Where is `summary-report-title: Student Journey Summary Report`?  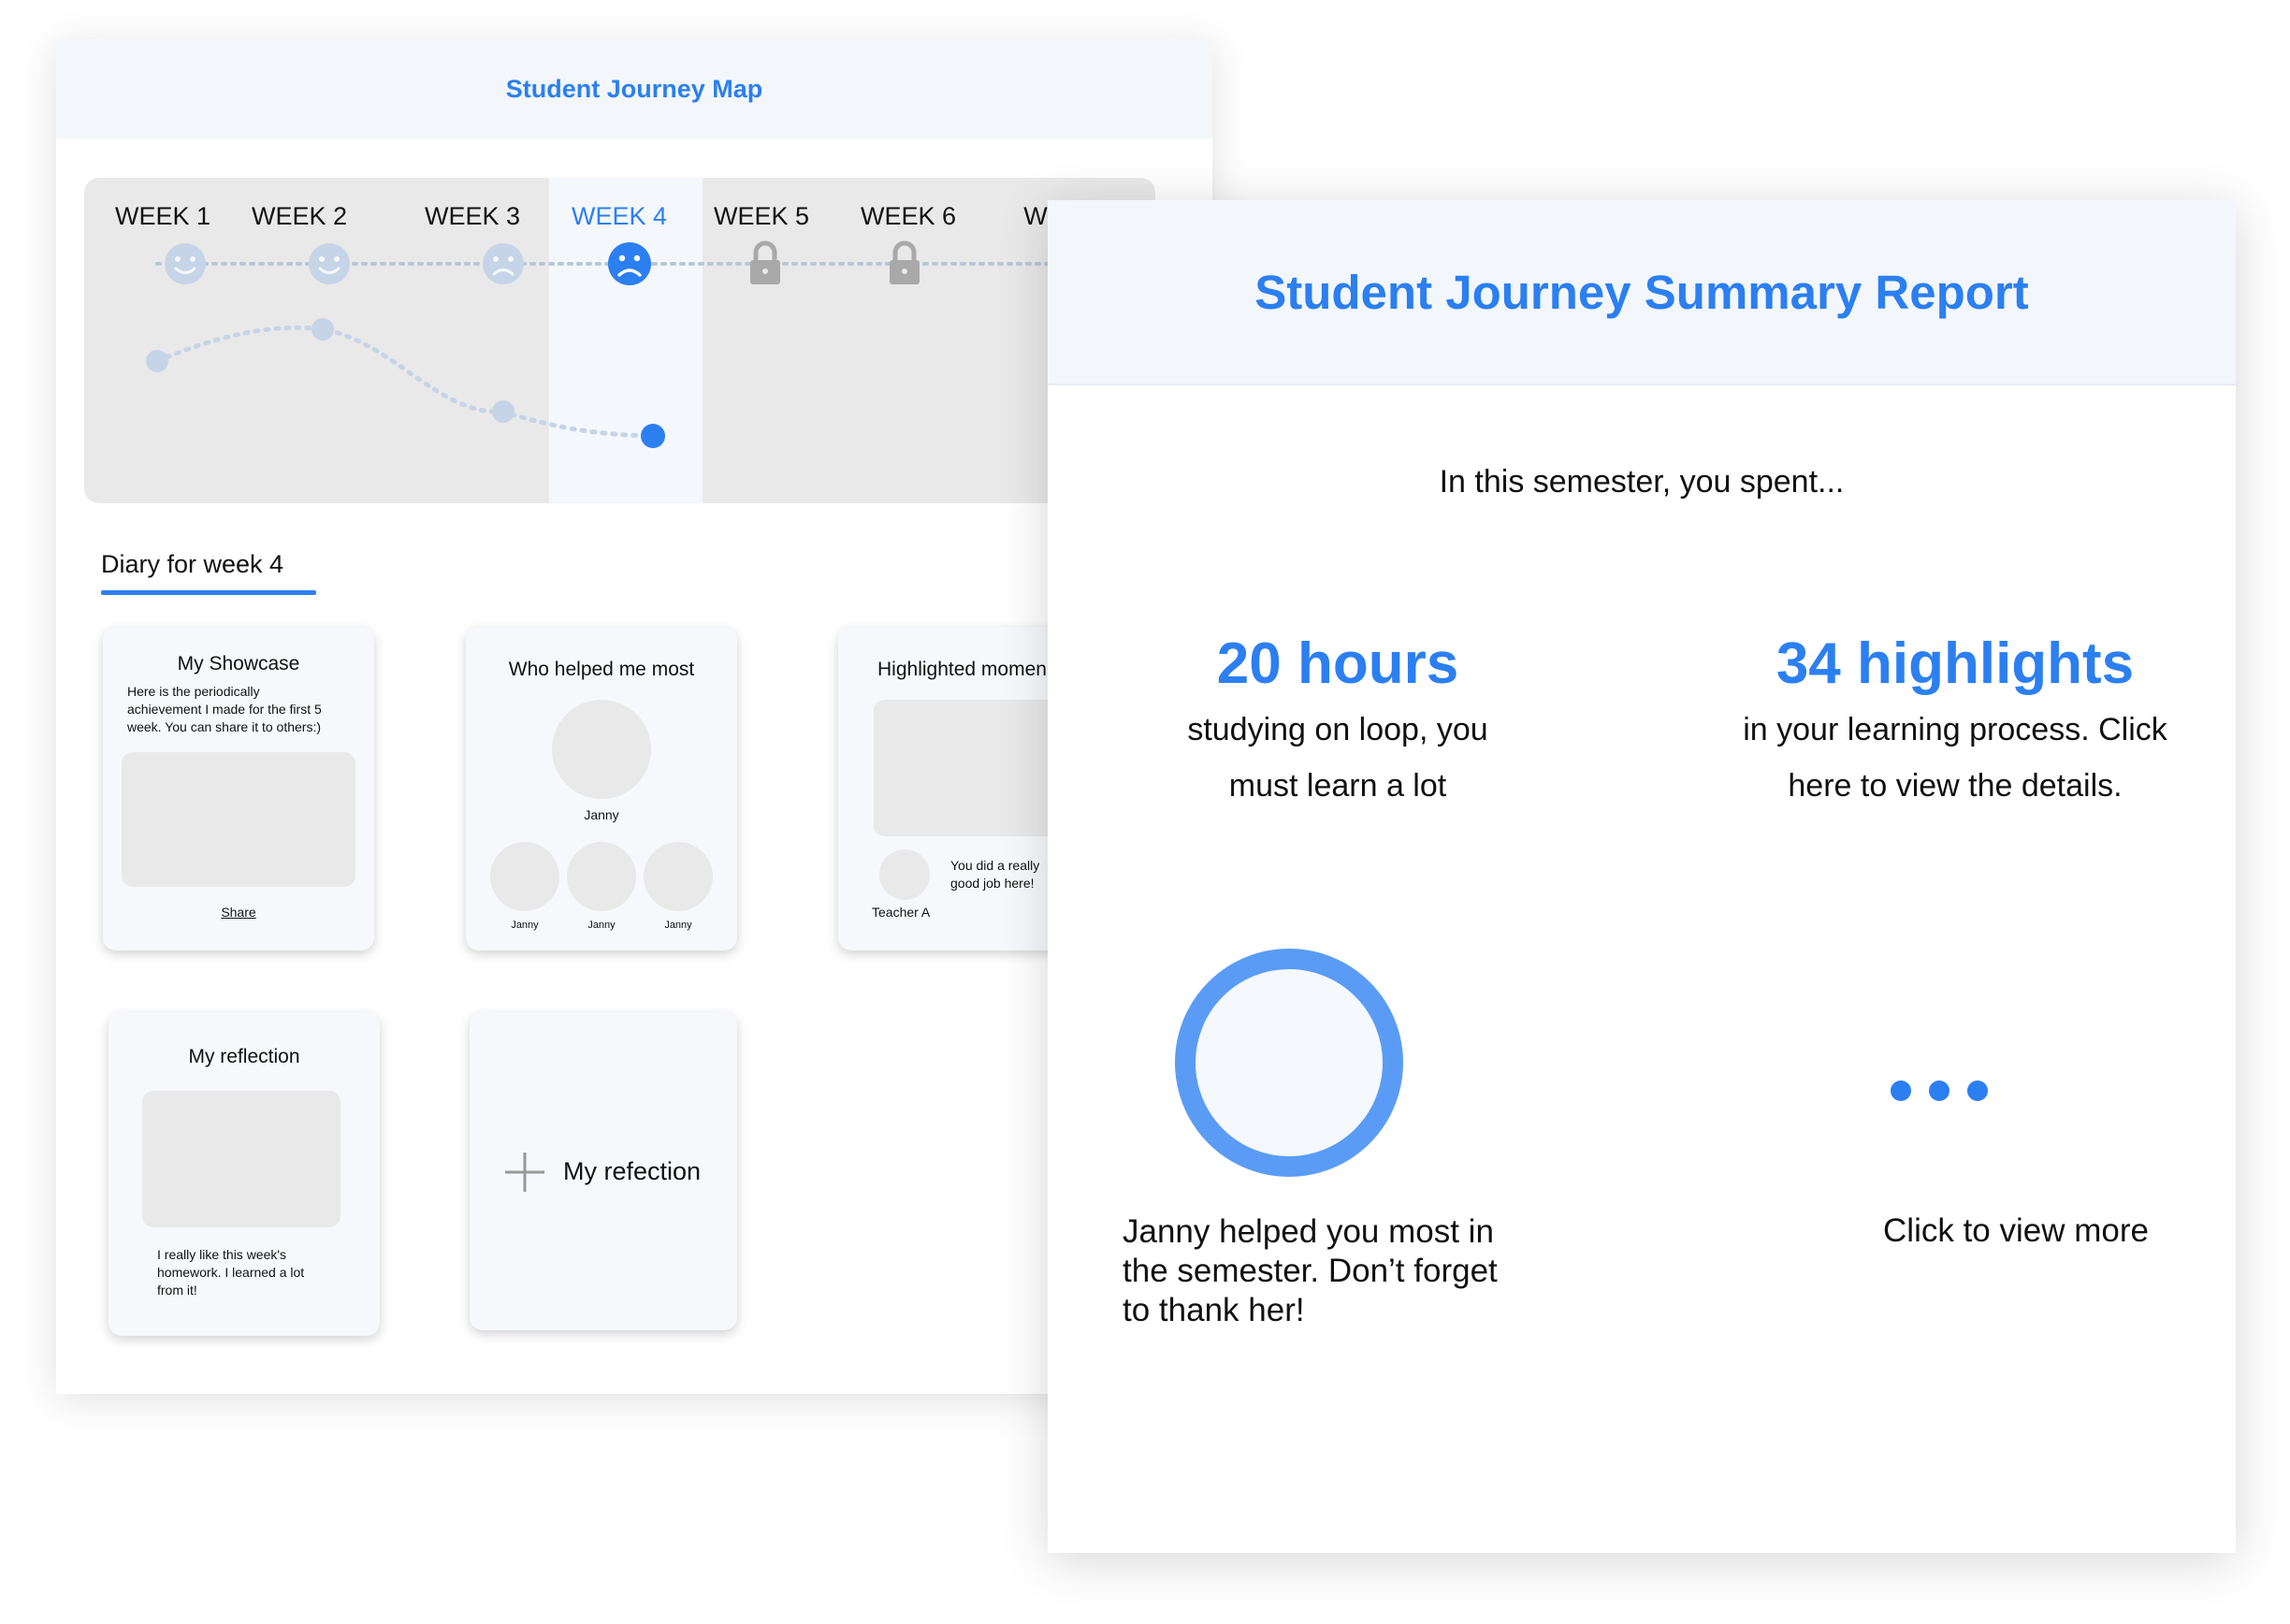 summary-report-title: Student Journey Summary Report is located at coordinates (1642, 292).